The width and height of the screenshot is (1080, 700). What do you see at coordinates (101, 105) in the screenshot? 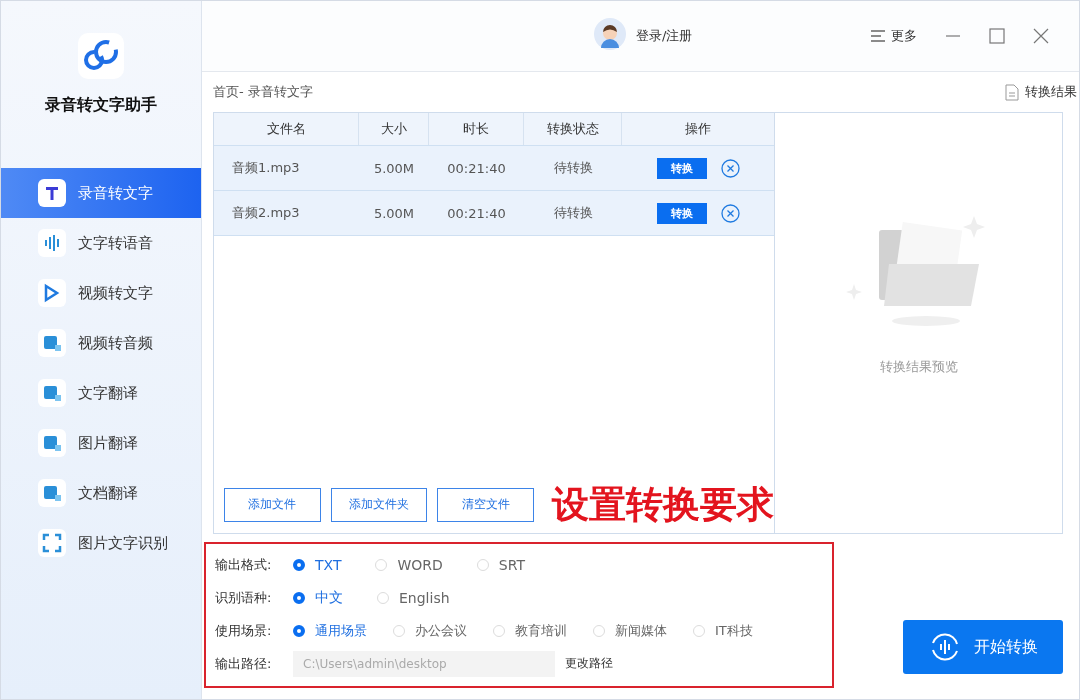
I see `app-title: 录音转文字助手` at bounding box center [101, 105].